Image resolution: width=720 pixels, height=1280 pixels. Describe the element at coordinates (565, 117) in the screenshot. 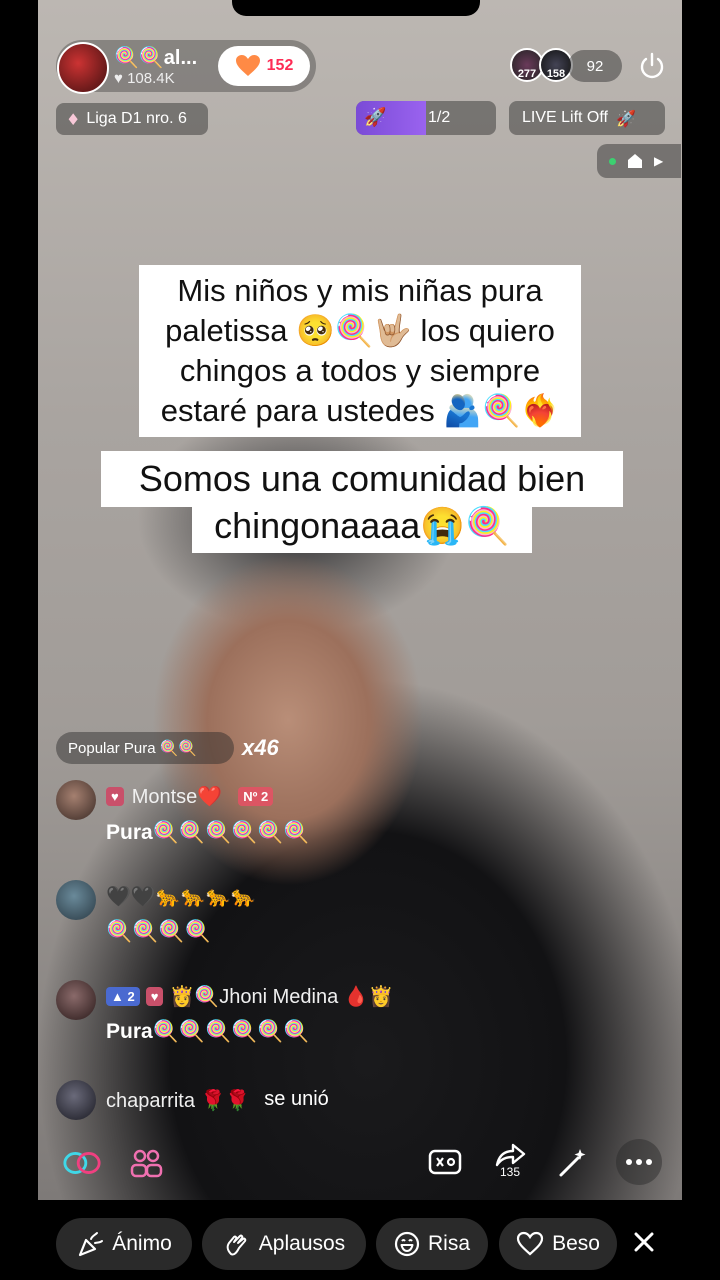

I see `event-label: LIVE Lift Off` at that location.